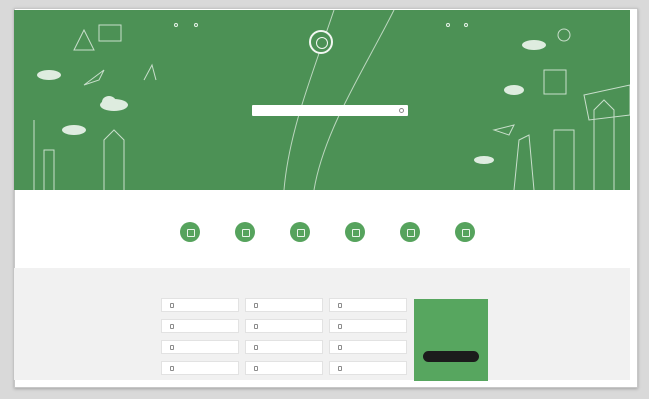 The height and width of the screenshot is (399, 649). I want to click on quick-links, so click(327, 235).